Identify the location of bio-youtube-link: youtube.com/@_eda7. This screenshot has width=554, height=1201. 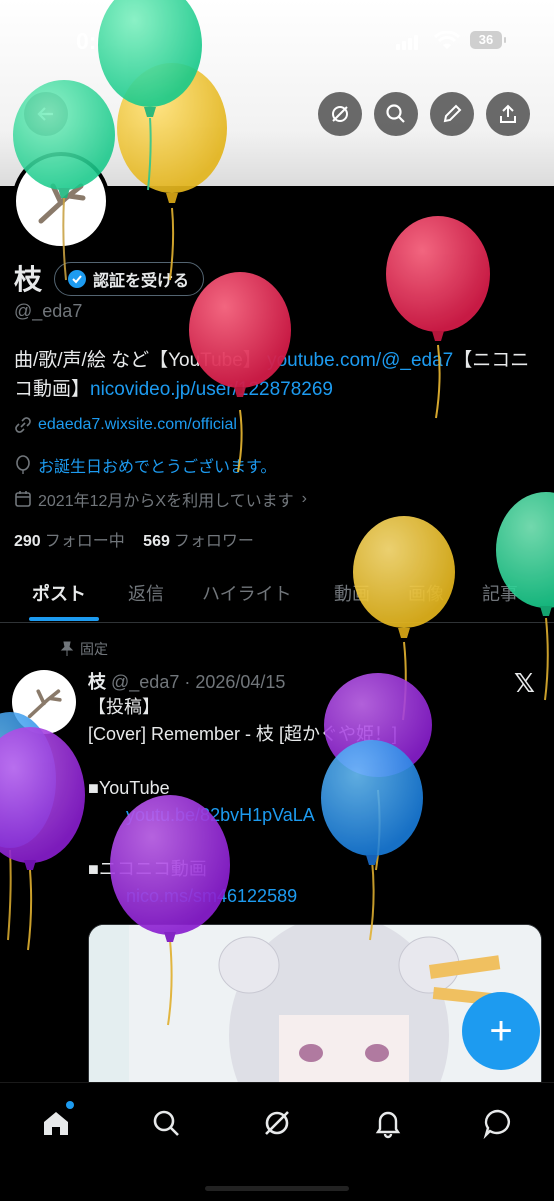
(360, 360).